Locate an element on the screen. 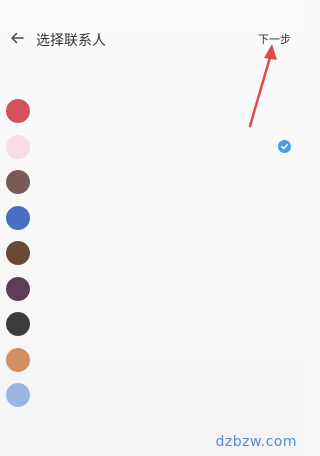 This screenshot has width=320, height=456. back-button is located at coordinates (17, 38).